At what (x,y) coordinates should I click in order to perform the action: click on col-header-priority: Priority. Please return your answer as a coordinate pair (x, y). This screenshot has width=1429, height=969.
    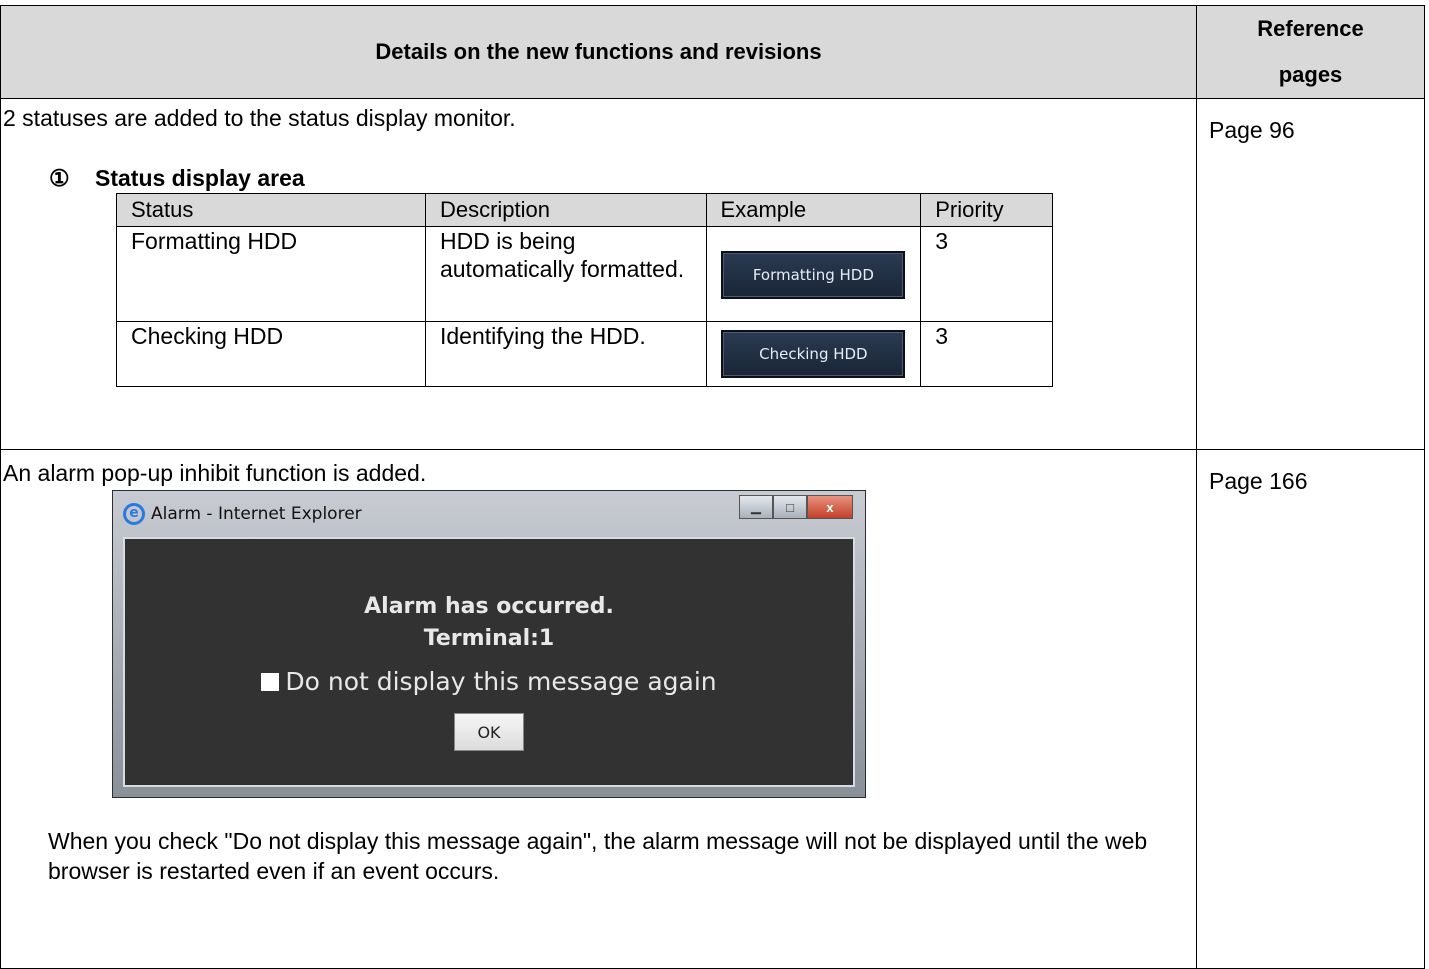
    Looking at the image, I should click on (986, 210).